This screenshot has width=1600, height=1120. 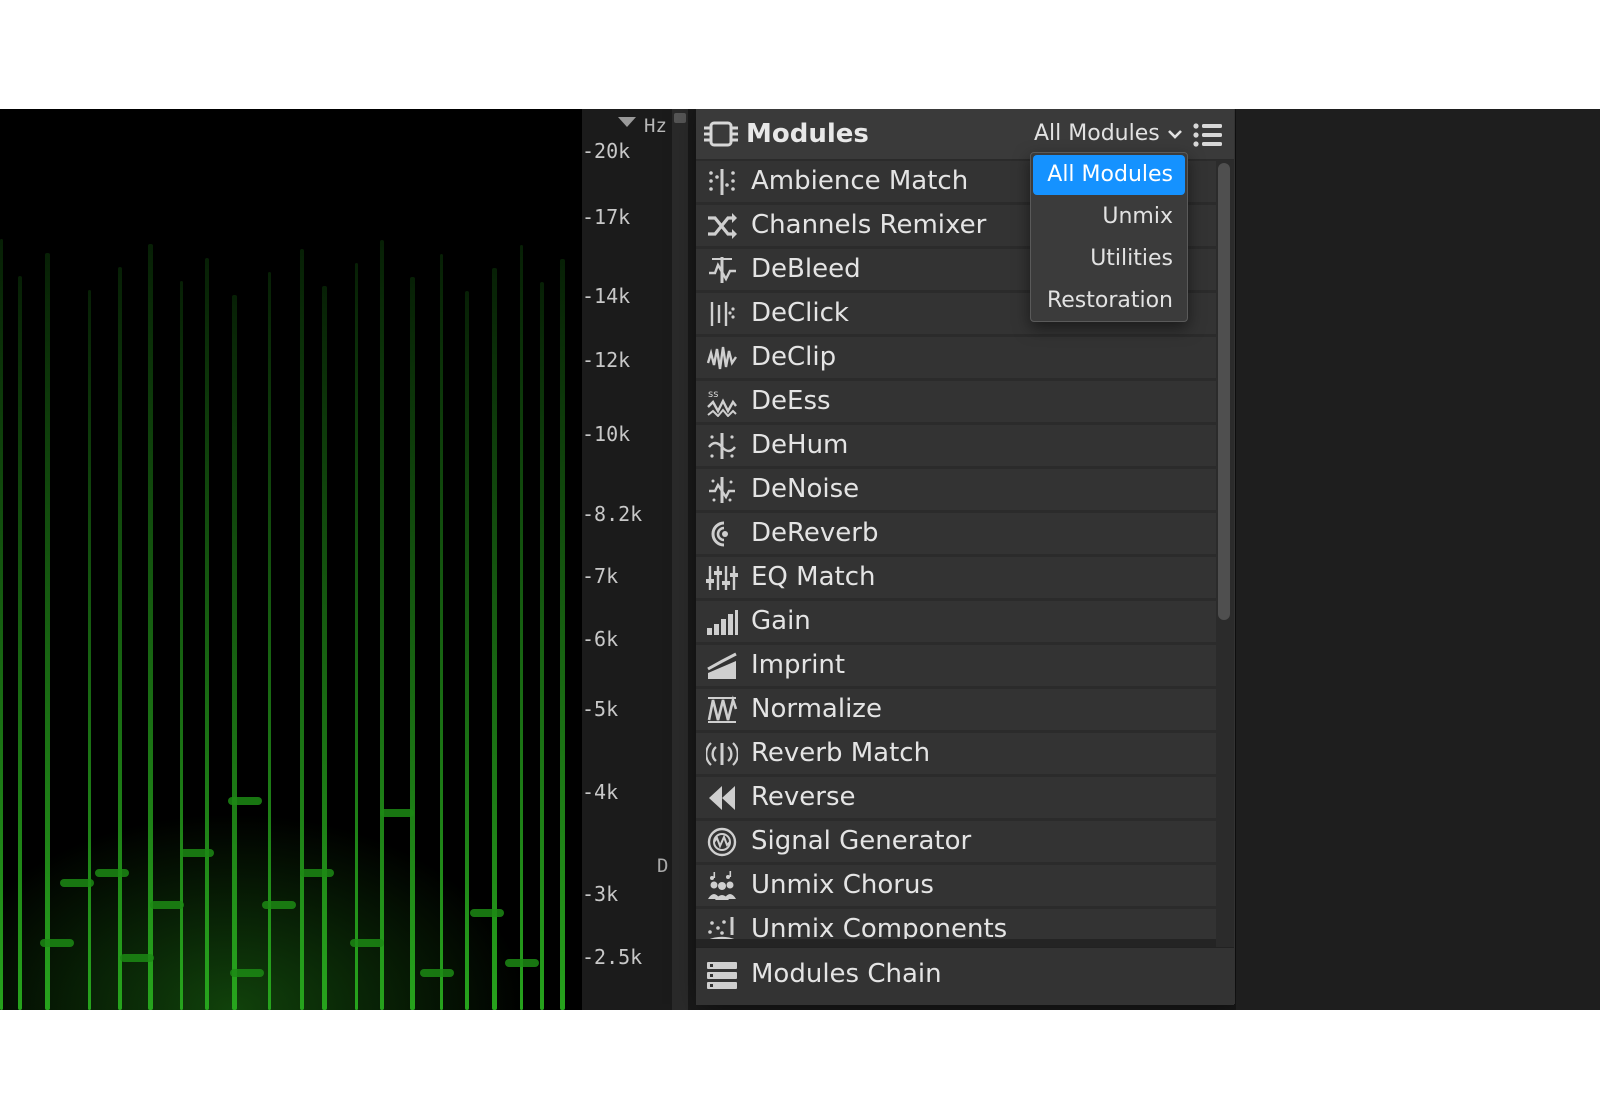 I want to click on module-label: Gain, so click(x=781, y=621).